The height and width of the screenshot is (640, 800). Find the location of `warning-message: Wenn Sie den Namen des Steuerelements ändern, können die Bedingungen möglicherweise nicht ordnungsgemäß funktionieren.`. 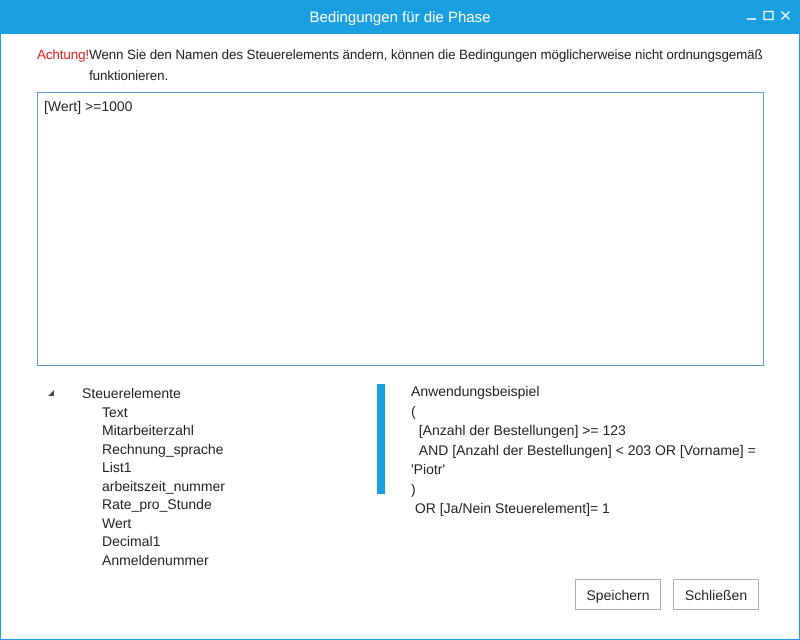

warning-message: Wenn Sie den Namen des Steuerelements ändern, können die Bedingungen möglicherweise nicht ordnungsgemäß funktionieren. is located at coordinates (426, 65).